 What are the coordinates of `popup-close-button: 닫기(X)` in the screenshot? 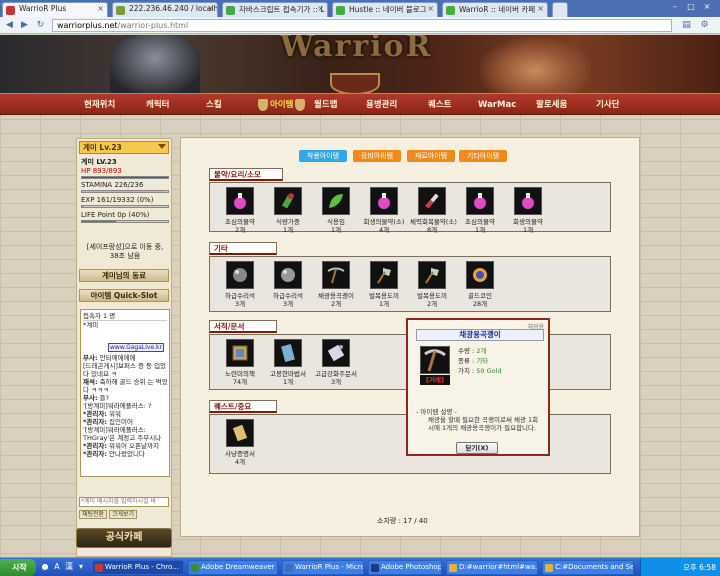 It's located at (477, 448).